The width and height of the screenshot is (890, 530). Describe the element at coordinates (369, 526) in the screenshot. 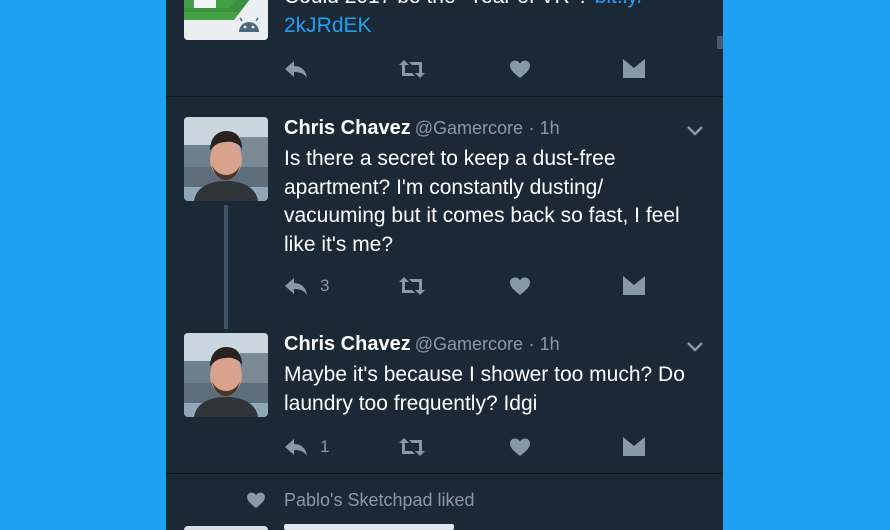

I see `tweet-text-peek` at that location.